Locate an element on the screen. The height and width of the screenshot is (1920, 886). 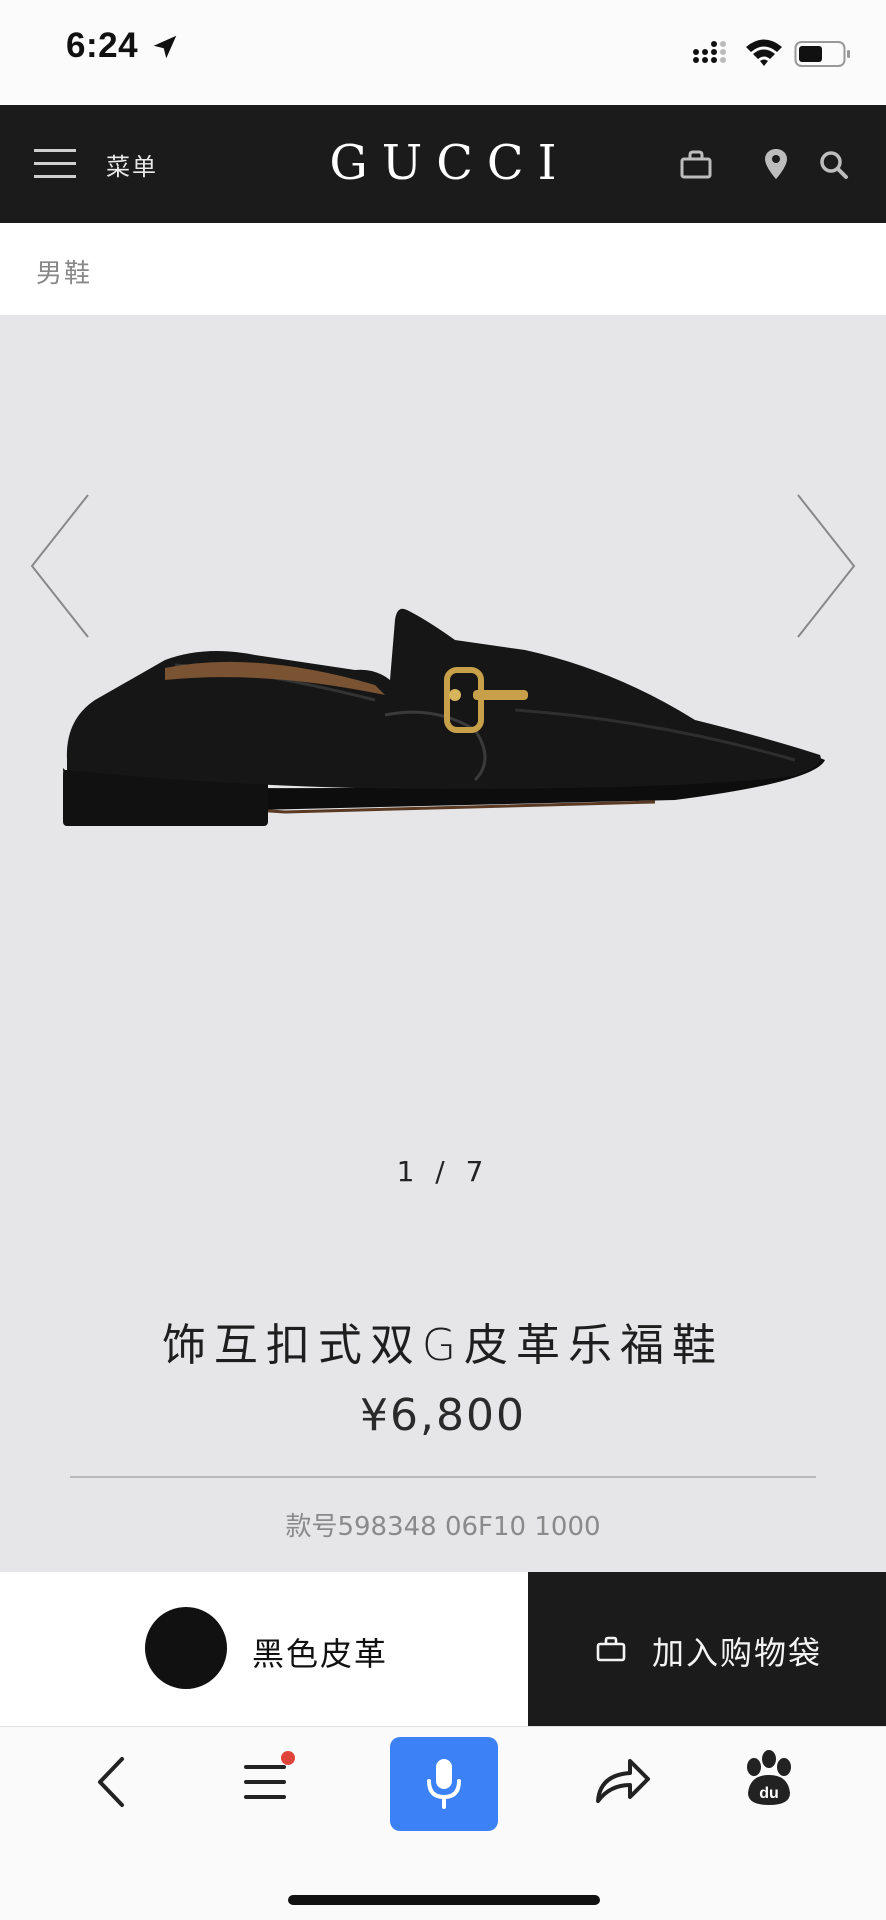
wifi-icon is located at coordinates (764, 52).